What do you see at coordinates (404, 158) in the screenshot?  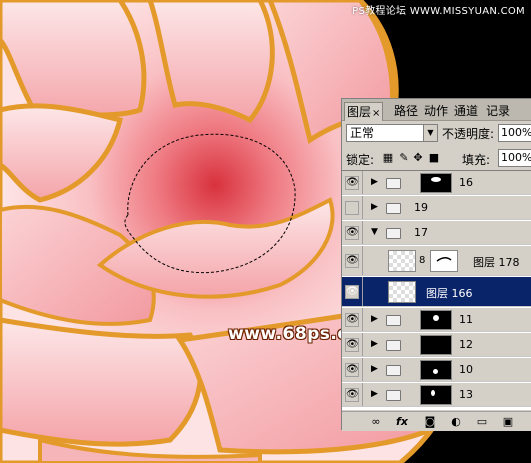 I see `lock-brush-icon: ✎` at bounding box center [404, 158].